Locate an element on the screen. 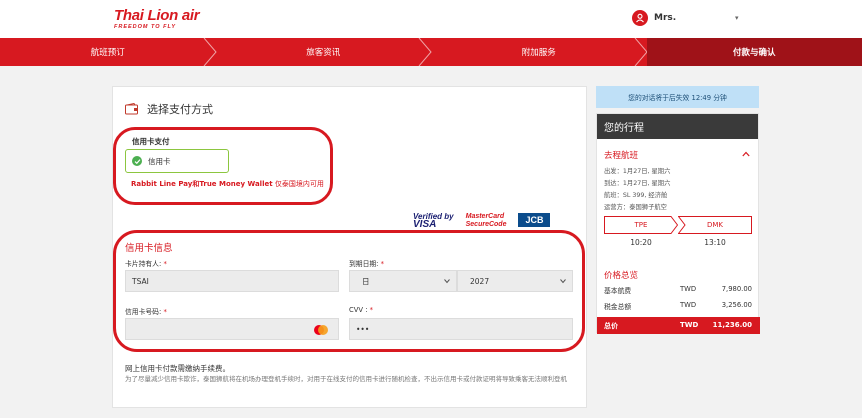 This screenshot has width=862, height=418. step-label: 附加服务 is located at coordinates (538, 53).